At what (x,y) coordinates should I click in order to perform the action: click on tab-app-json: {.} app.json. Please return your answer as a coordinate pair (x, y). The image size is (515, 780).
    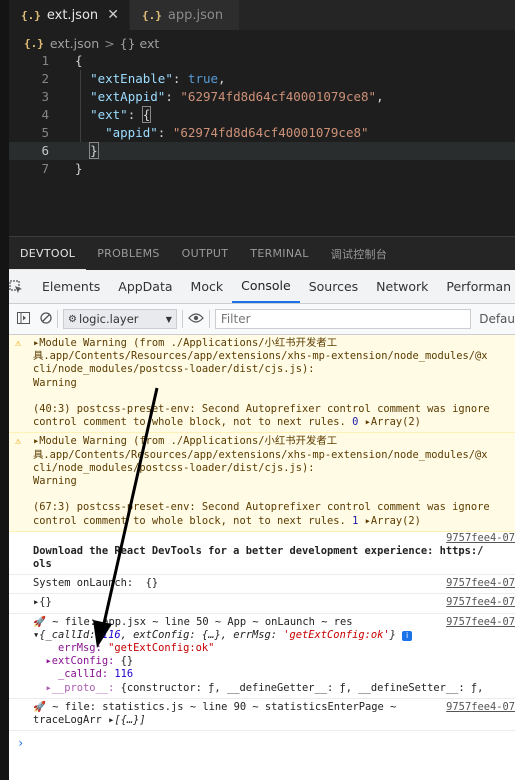
    Looking at the image, I should click on (184, 15).